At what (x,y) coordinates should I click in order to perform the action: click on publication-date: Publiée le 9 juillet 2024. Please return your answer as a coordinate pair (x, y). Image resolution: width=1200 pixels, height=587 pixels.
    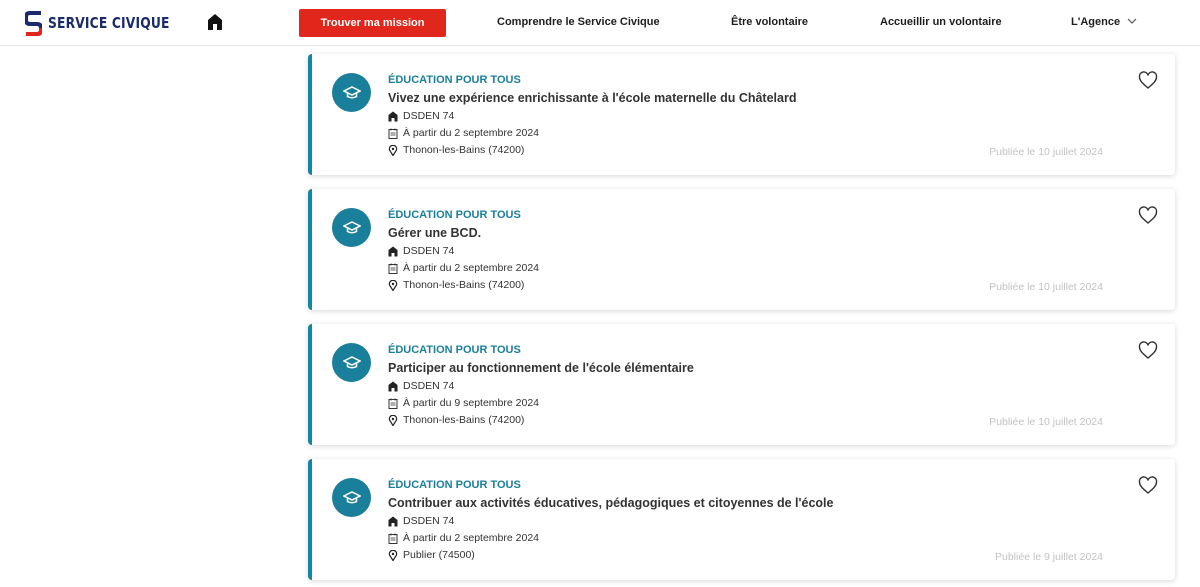
    Looking at the image, I should click on (1049, 557).